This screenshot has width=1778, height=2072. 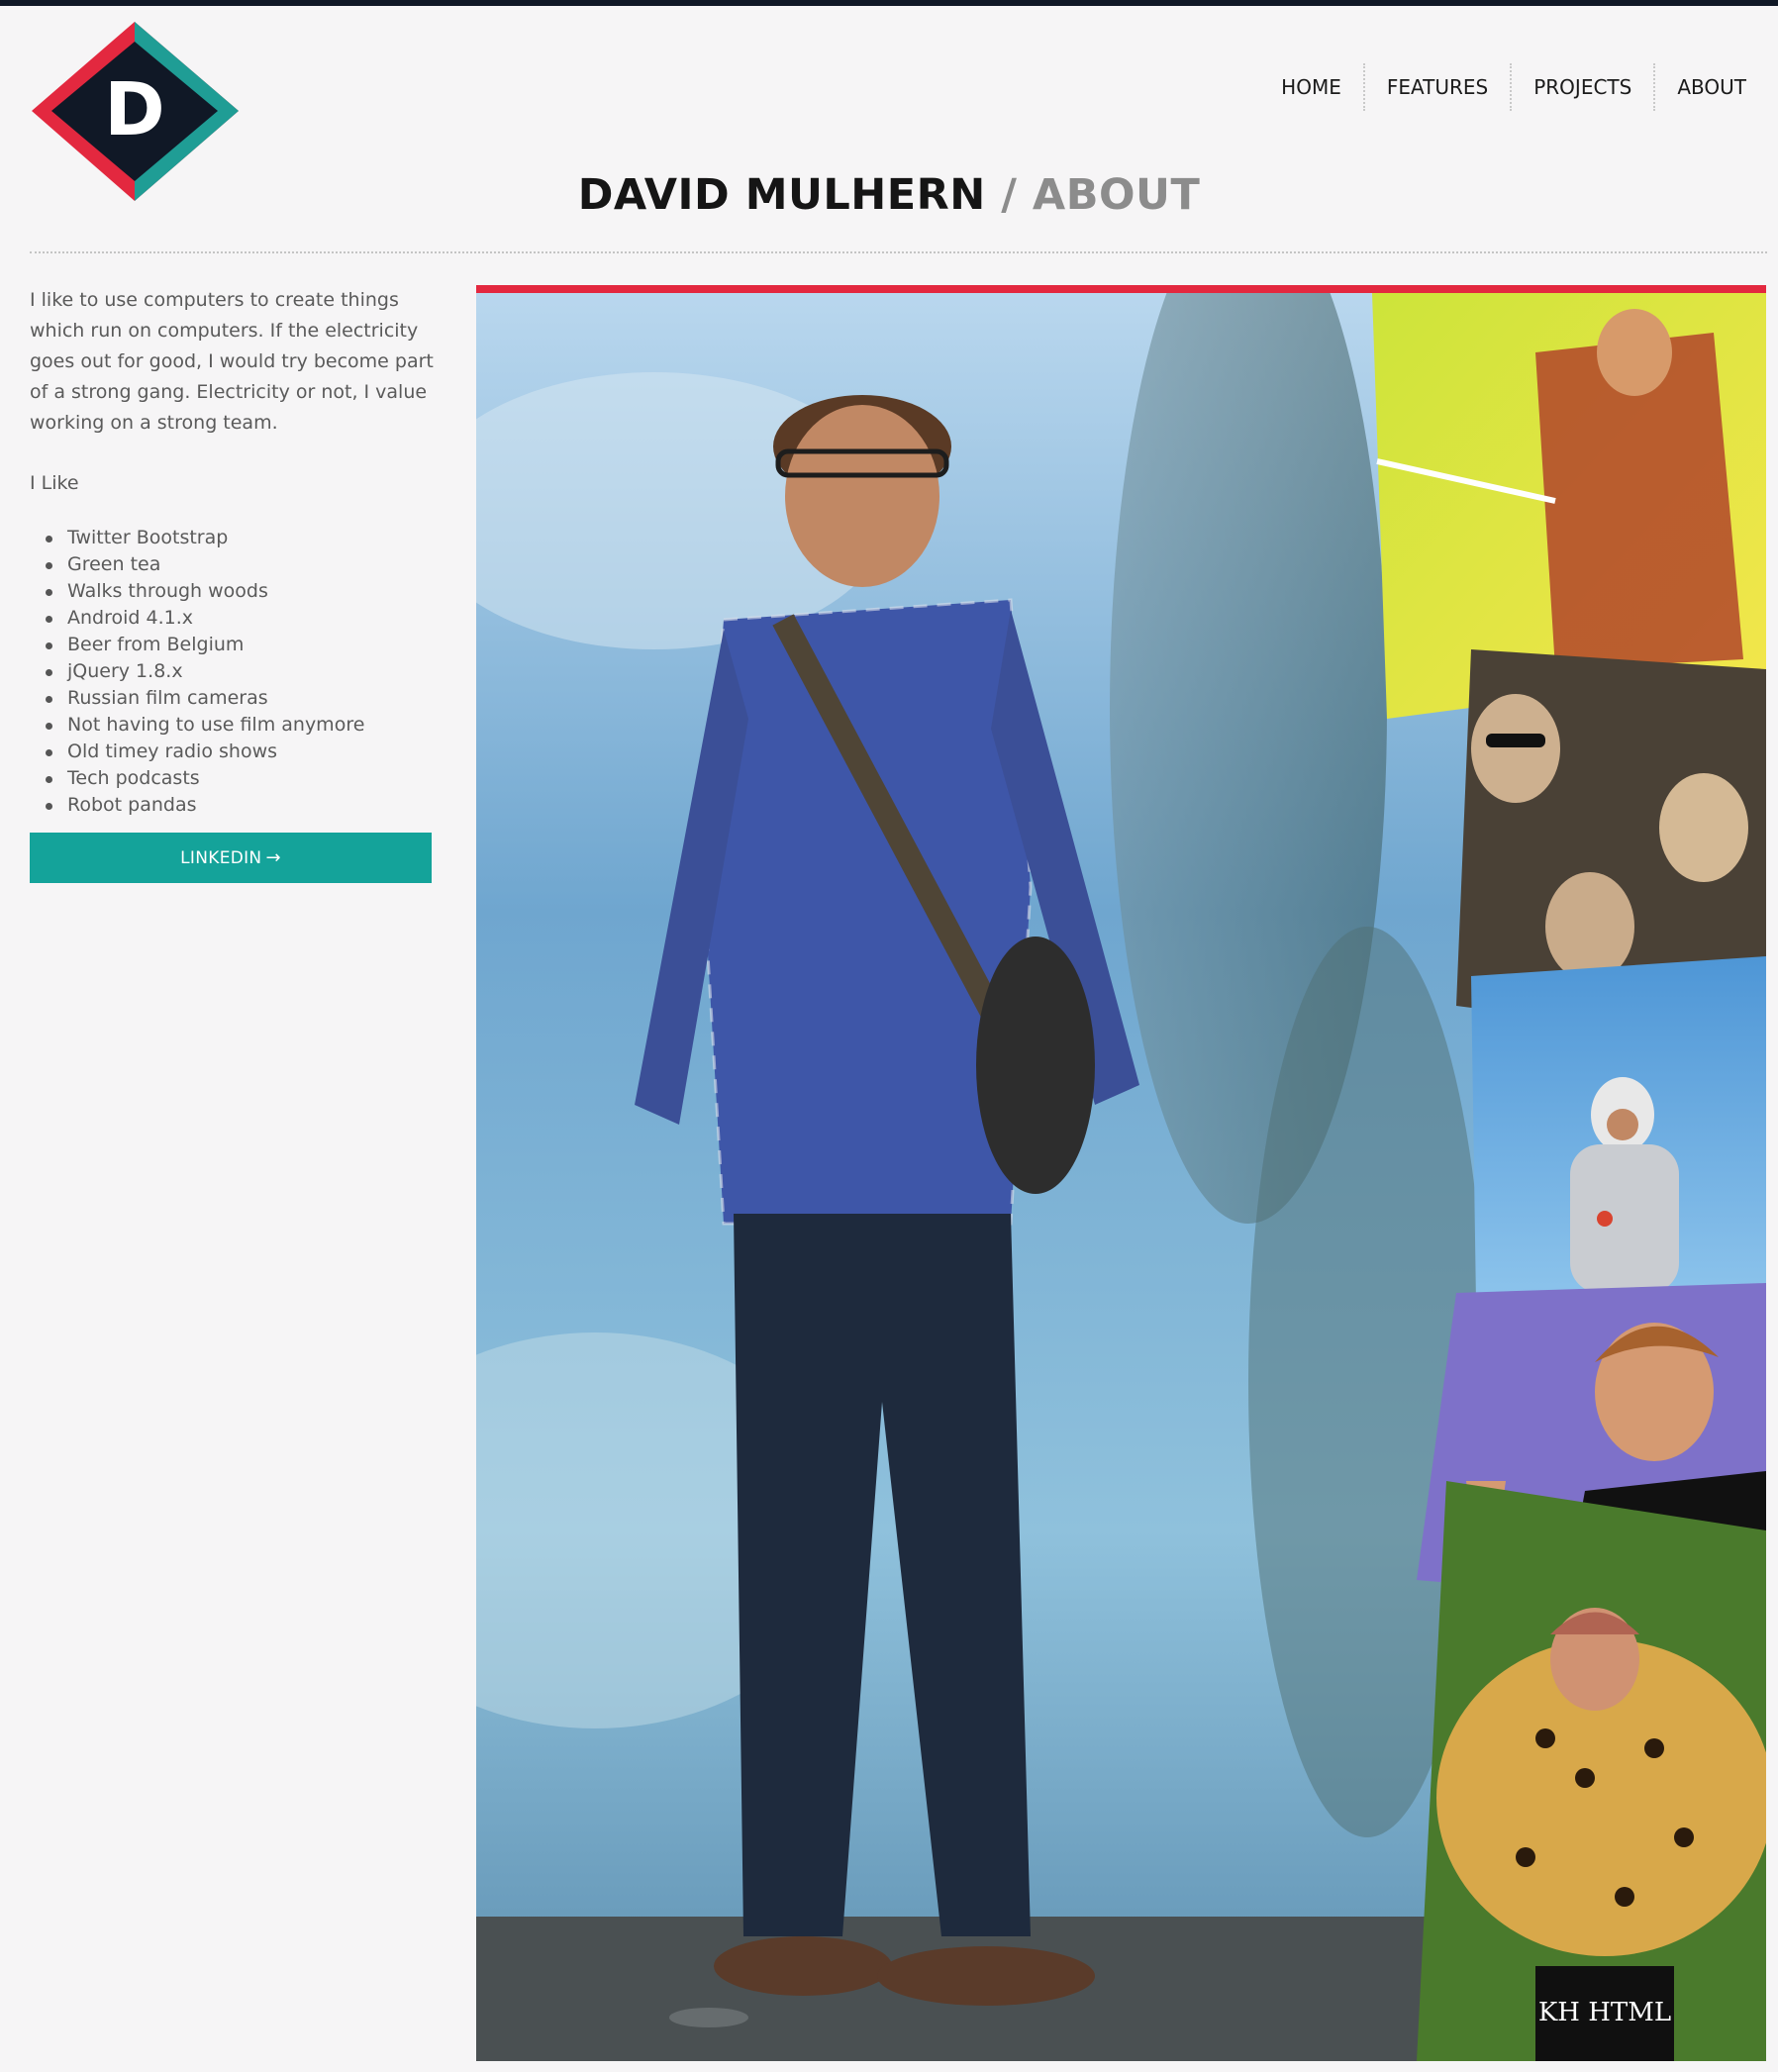 What do you see at coordinates (1569, 506) in the screenshot?
I see `collage-superhero` at bounding box center [1569, 506].